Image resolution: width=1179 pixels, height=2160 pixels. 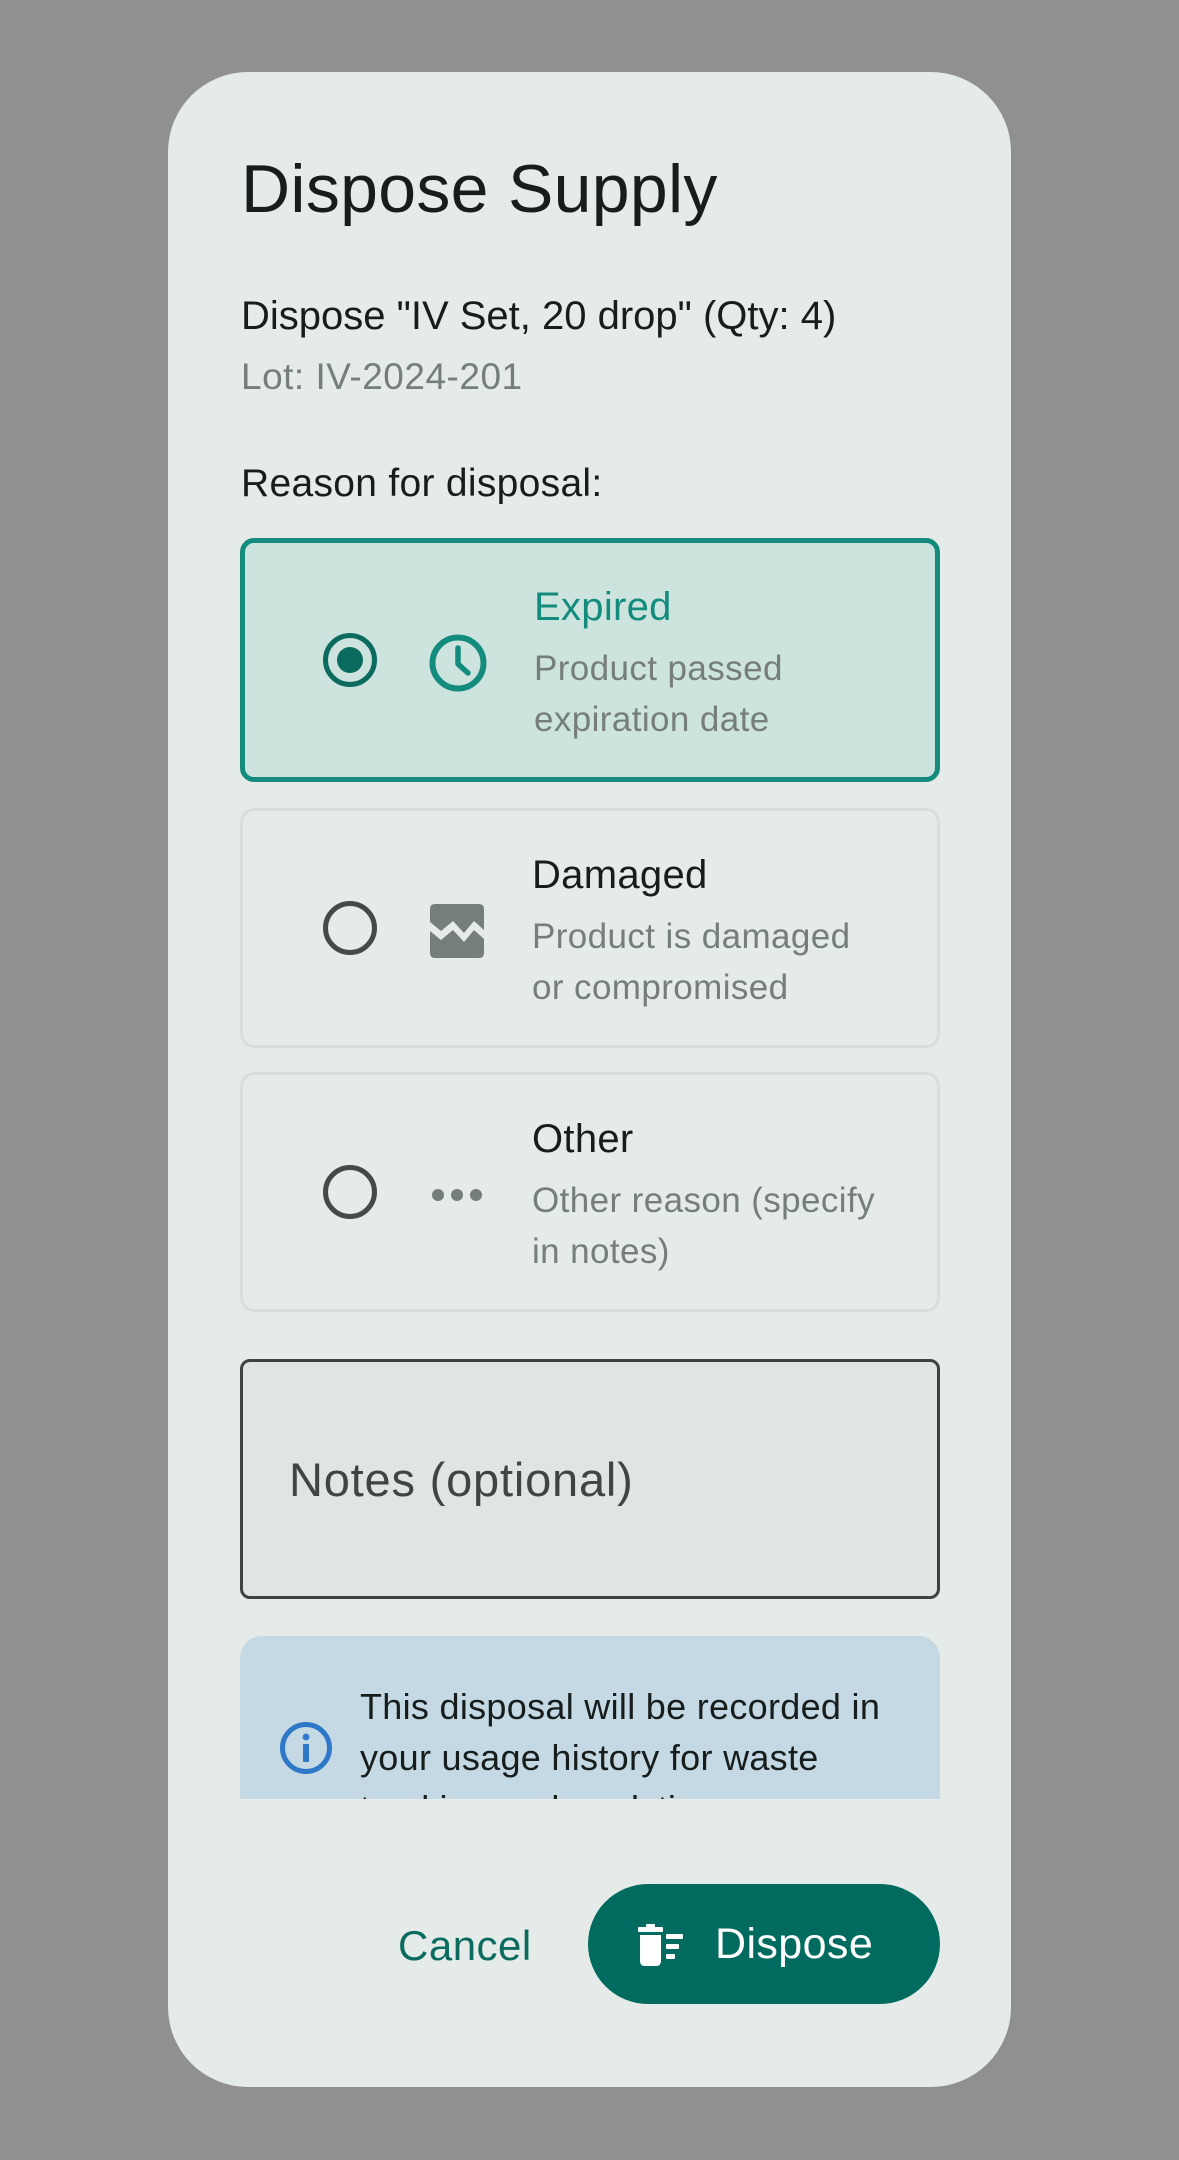 What do you see at coordinates (382, 376) in the screenshot?
I see `lot-number: Lot: IV-2024-201` at bounding box center [382, 376].